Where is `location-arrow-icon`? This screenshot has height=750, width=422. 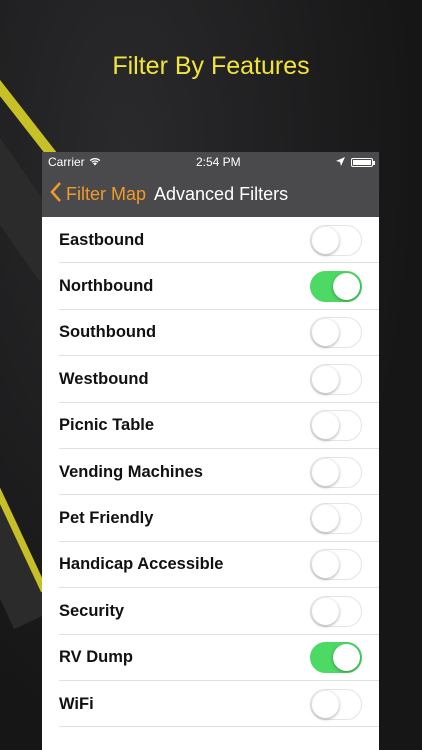
location-arrow-icon is located at coordinates (340, 162).